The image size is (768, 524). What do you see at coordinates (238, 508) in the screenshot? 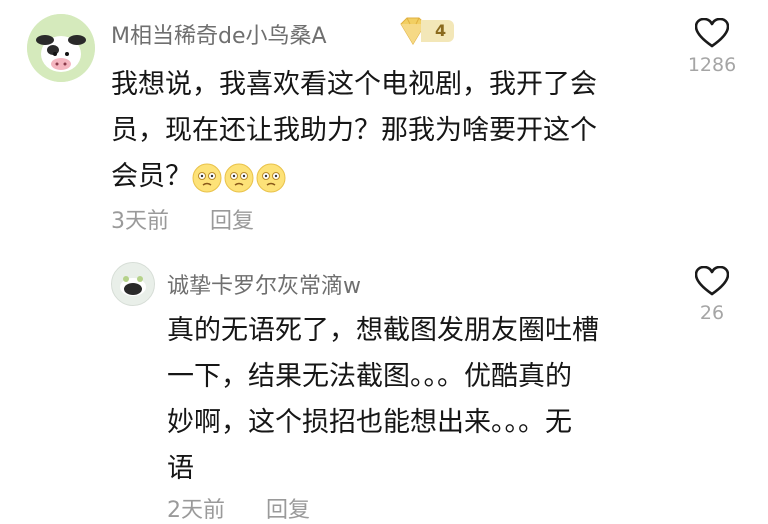
I see `reply-meta: 2天前 回复` at bounding box center [238, 508].